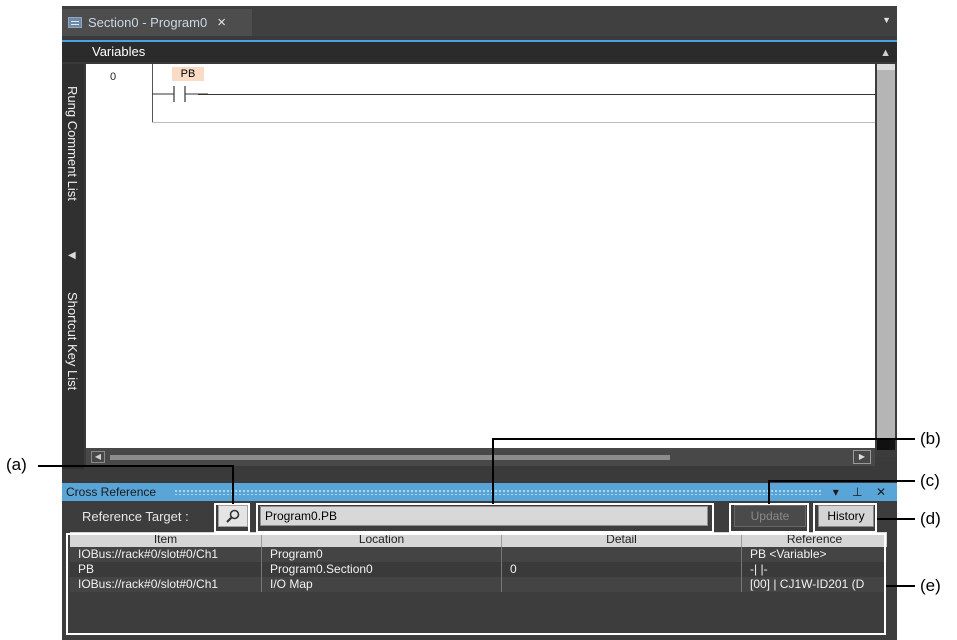  I want to click on callout-label-a: (a), so click(16, 464).